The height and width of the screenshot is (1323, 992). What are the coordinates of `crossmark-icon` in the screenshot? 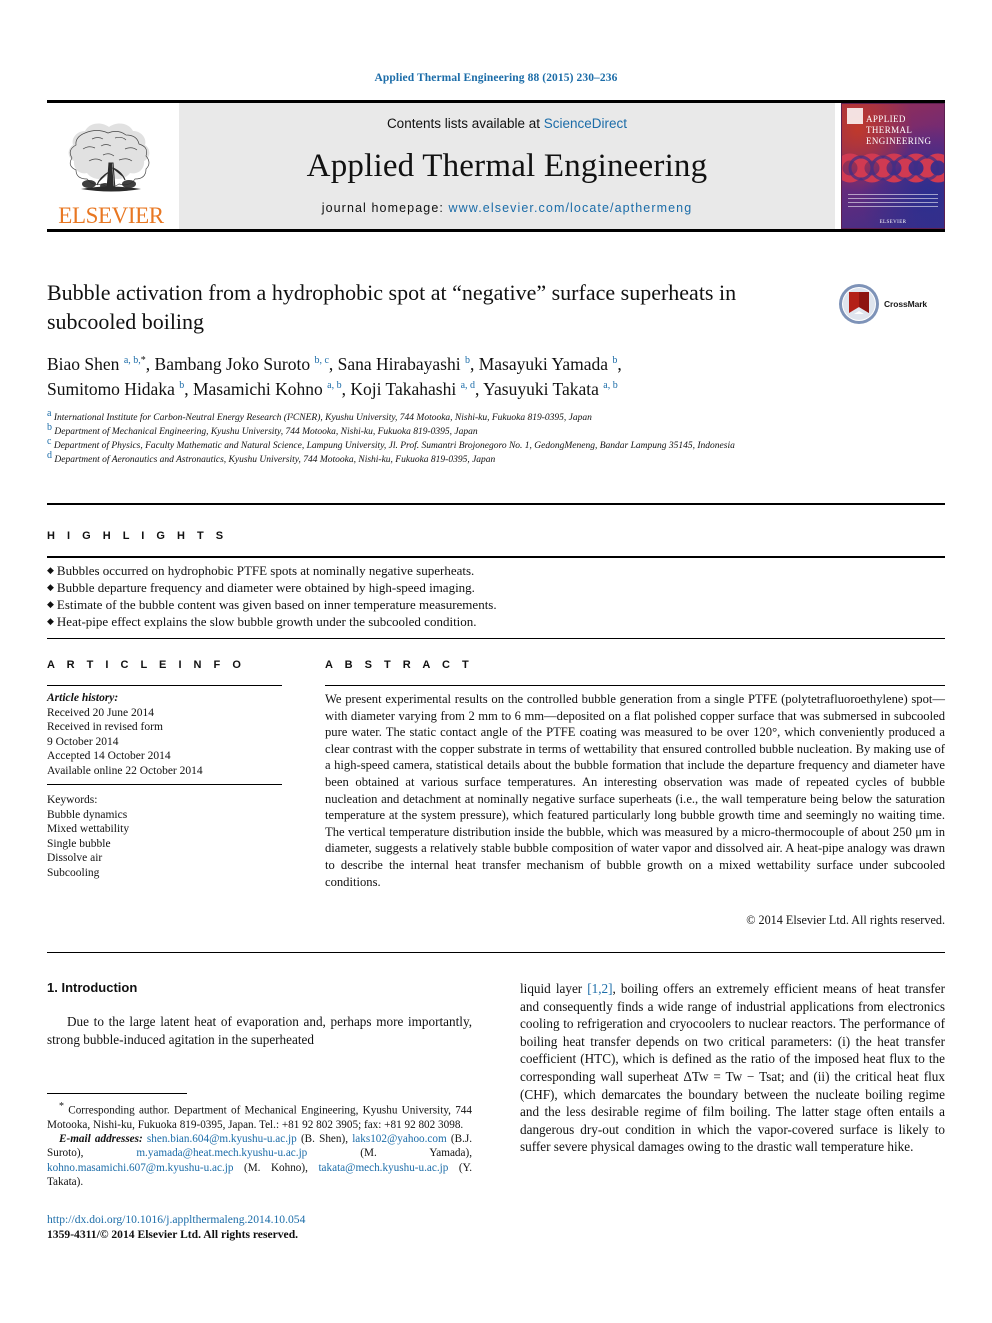 It's located at (859, 304).